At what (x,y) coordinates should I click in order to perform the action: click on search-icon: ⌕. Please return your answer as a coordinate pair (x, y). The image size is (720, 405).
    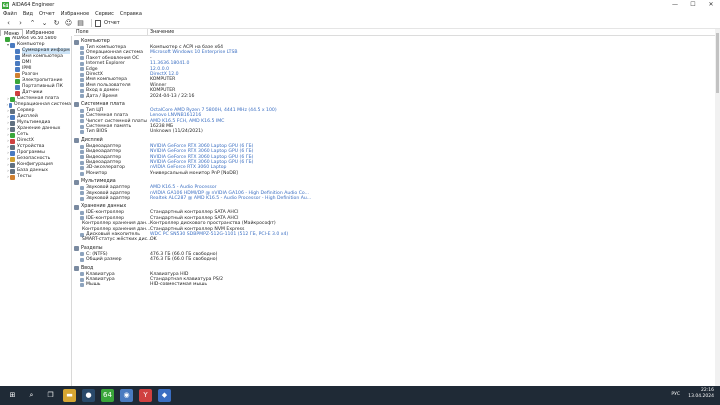
    Looking at the image, I should click on (31, 395).